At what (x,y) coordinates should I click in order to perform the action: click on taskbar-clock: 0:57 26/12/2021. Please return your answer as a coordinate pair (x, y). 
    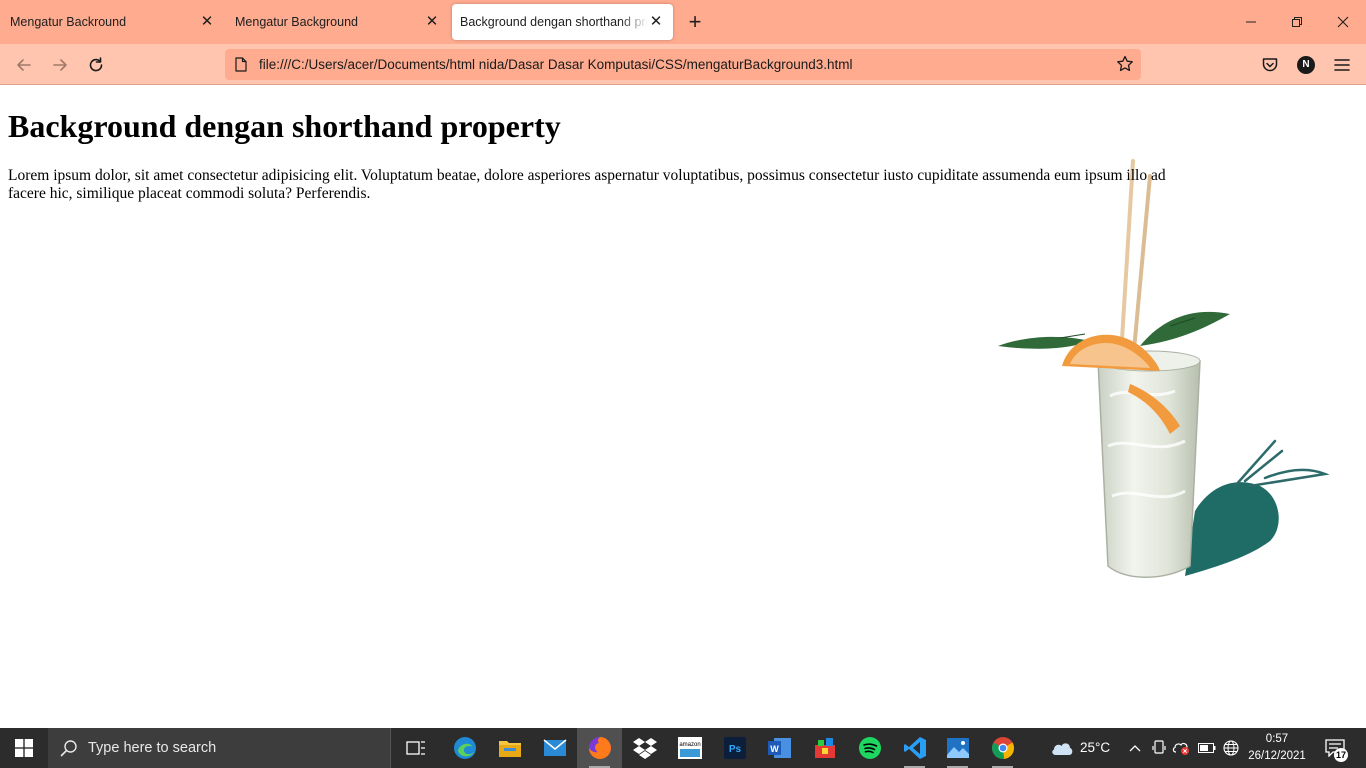
    Looking at the image, I should click on (1277, 748).